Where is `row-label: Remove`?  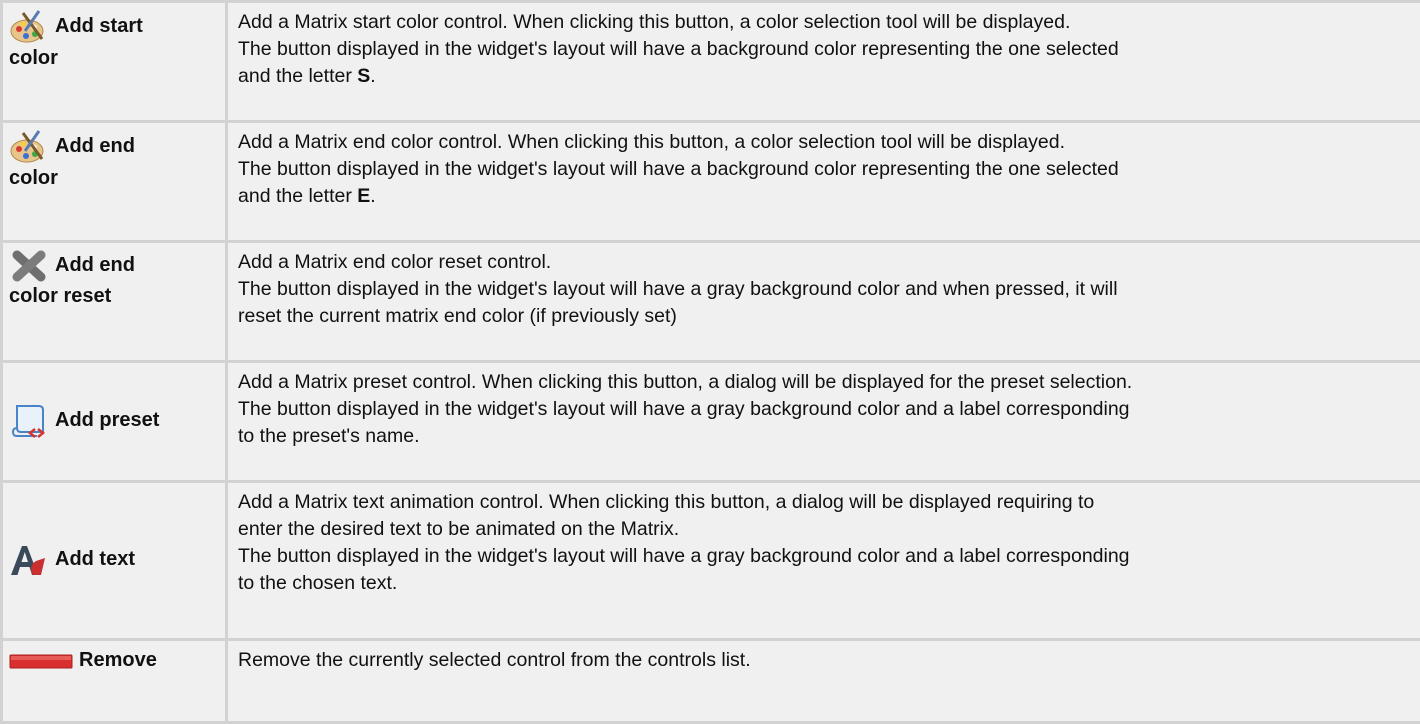 row-label: Remove is located at coordinates (118, 660).